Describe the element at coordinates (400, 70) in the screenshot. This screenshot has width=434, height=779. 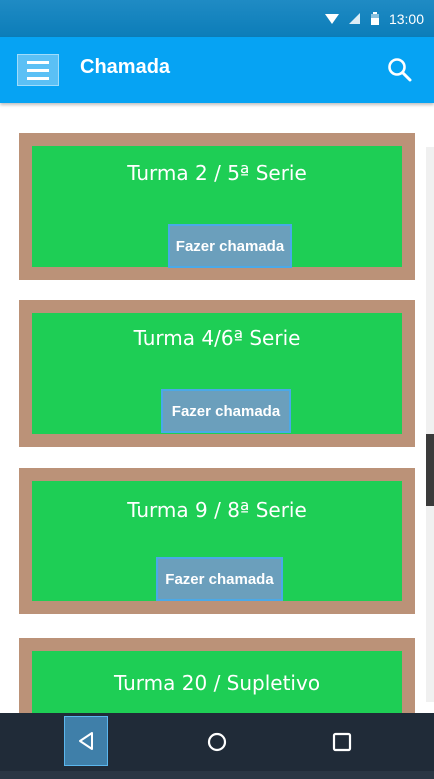
I see `search-icon` at that location.